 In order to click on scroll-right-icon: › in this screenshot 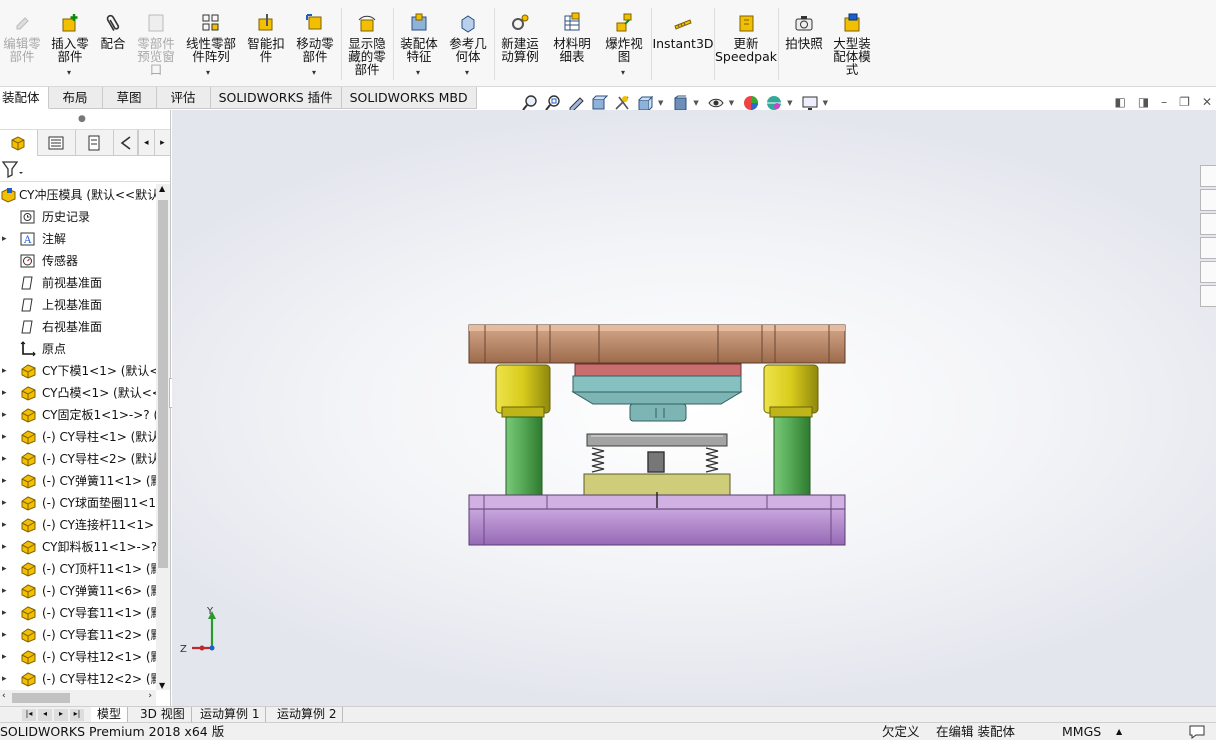, I will do `click(150, 696)`.